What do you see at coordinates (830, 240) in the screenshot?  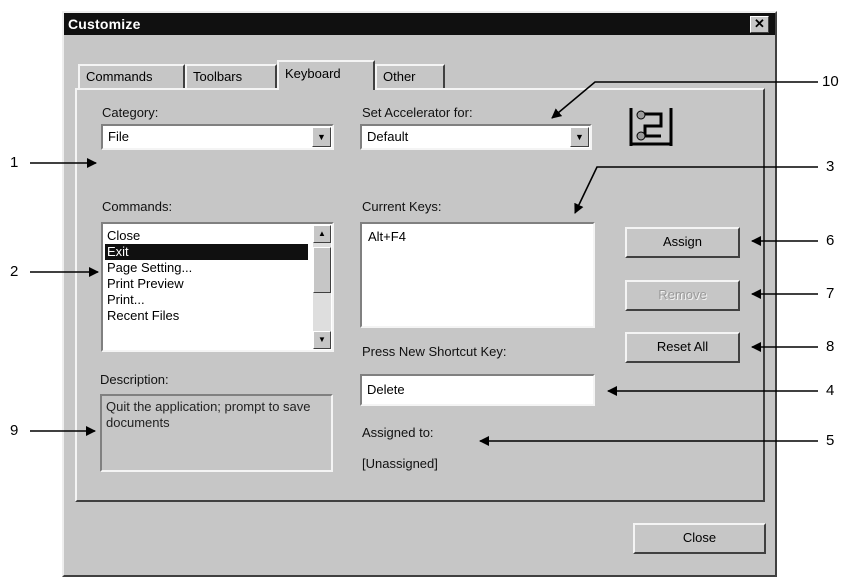 I see `callout-6: 6` at bounding box center [830, 240].